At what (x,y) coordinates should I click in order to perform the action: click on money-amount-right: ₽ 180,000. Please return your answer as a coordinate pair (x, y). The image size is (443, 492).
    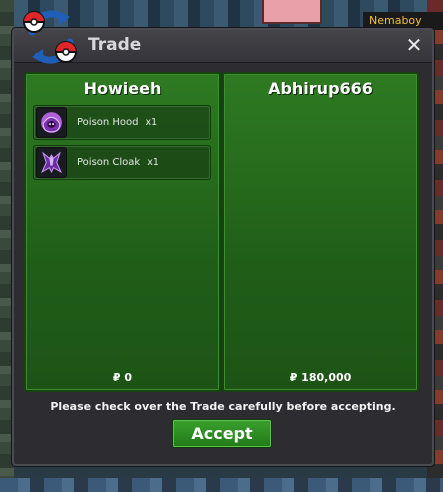
    Looking at the image, I should click on (320, 377).